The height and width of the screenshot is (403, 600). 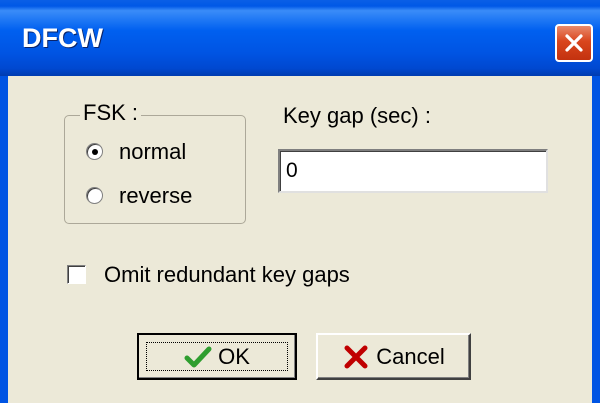 What do you see at coordinates (153, 151) in the screenshot?
I see `radio-label-normal: normal` at bounding box center [153, 151].